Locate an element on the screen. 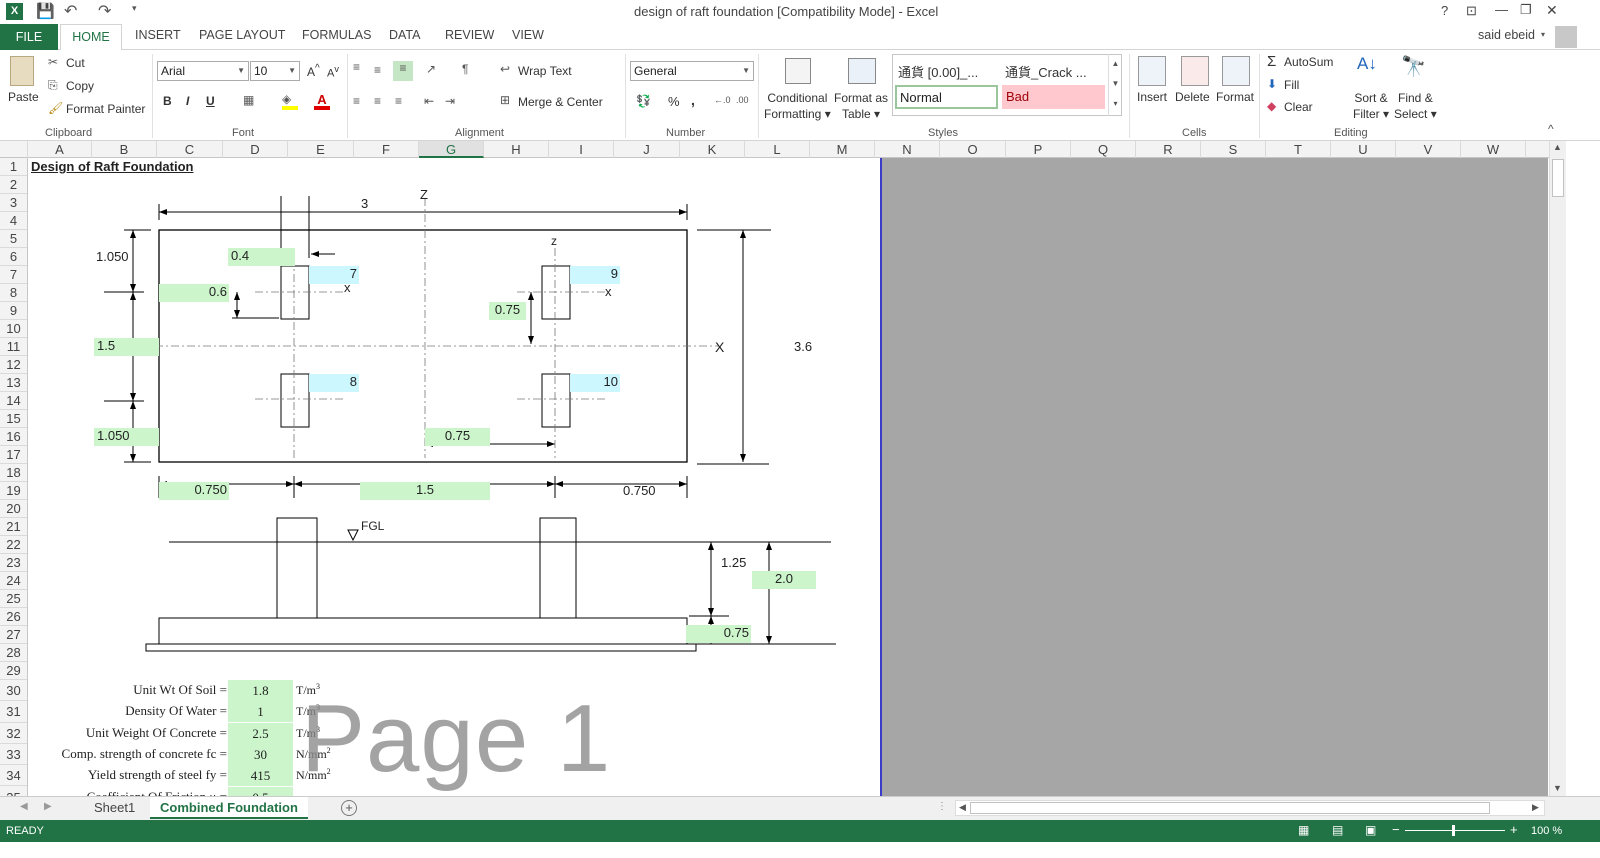 The height and width of the screenshot is (858, 1600). user-dropdown-icon: ▾ is located at coordinates (1543, 34).